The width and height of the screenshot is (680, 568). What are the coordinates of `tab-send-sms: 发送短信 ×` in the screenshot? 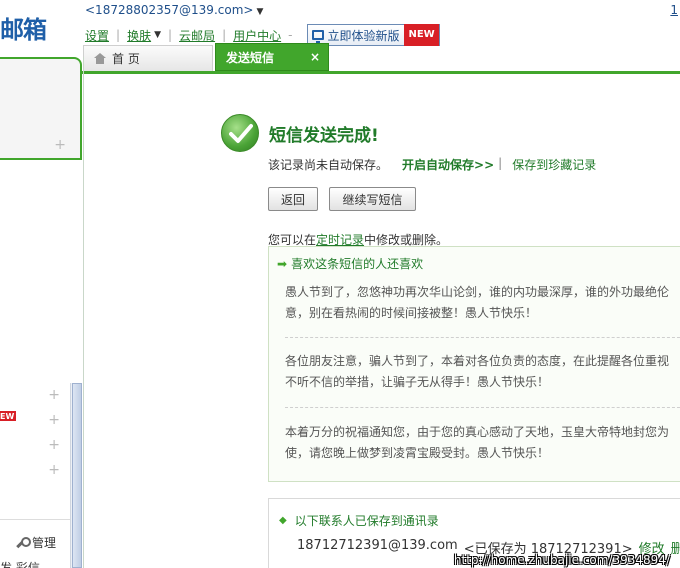 It's located at (272, 57).